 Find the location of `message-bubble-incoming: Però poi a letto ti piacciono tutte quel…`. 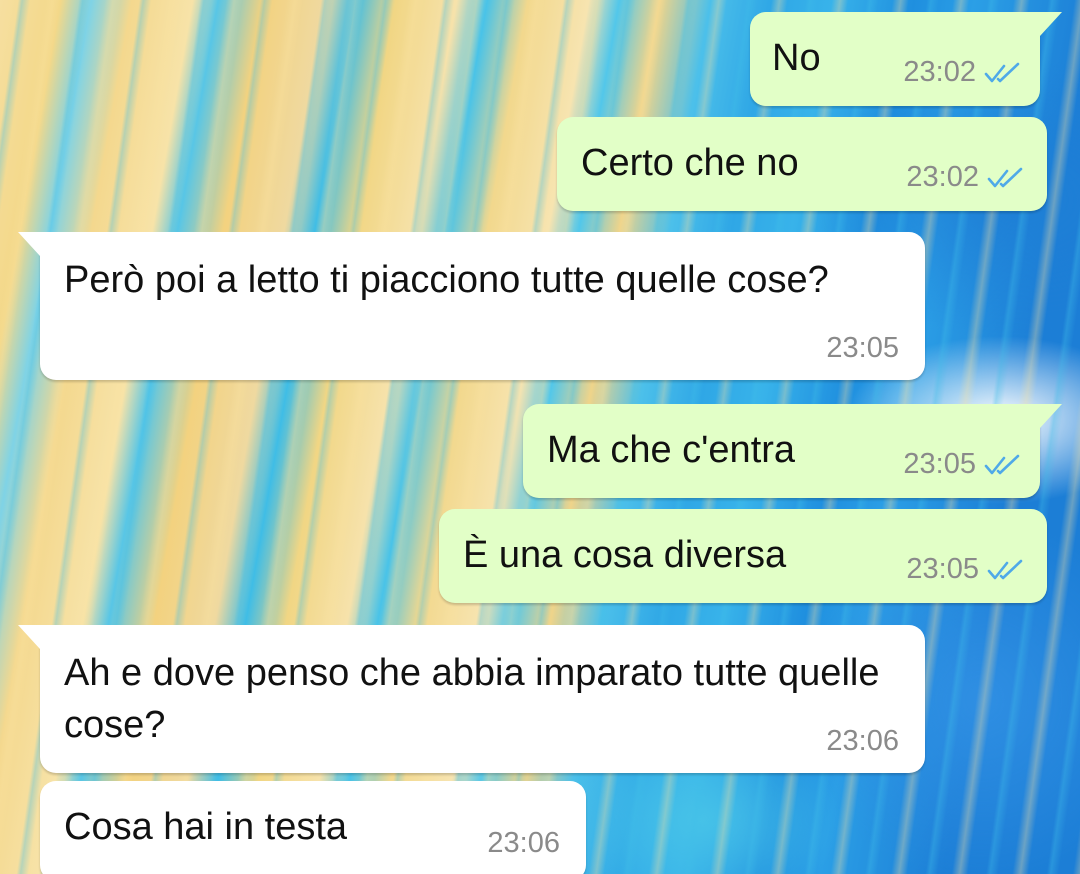

message-bubble-incoming: Però poi a letto ti piacciono tutte quel… is located at coordinates (471, 306).